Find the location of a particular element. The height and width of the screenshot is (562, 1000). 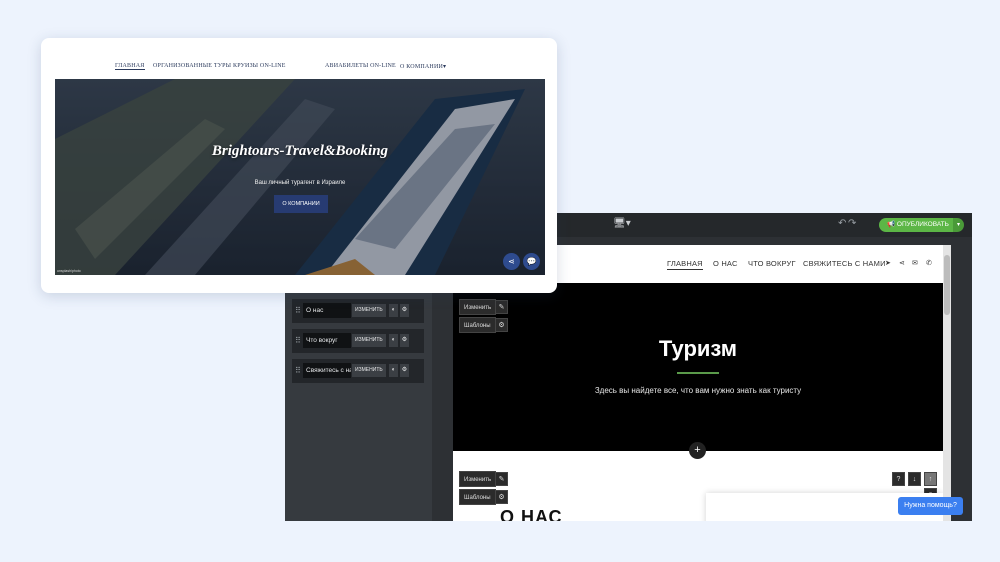

publish-button: 📢 ОПУБЛИКОВАТЬ is located at coordinates (916, 225).